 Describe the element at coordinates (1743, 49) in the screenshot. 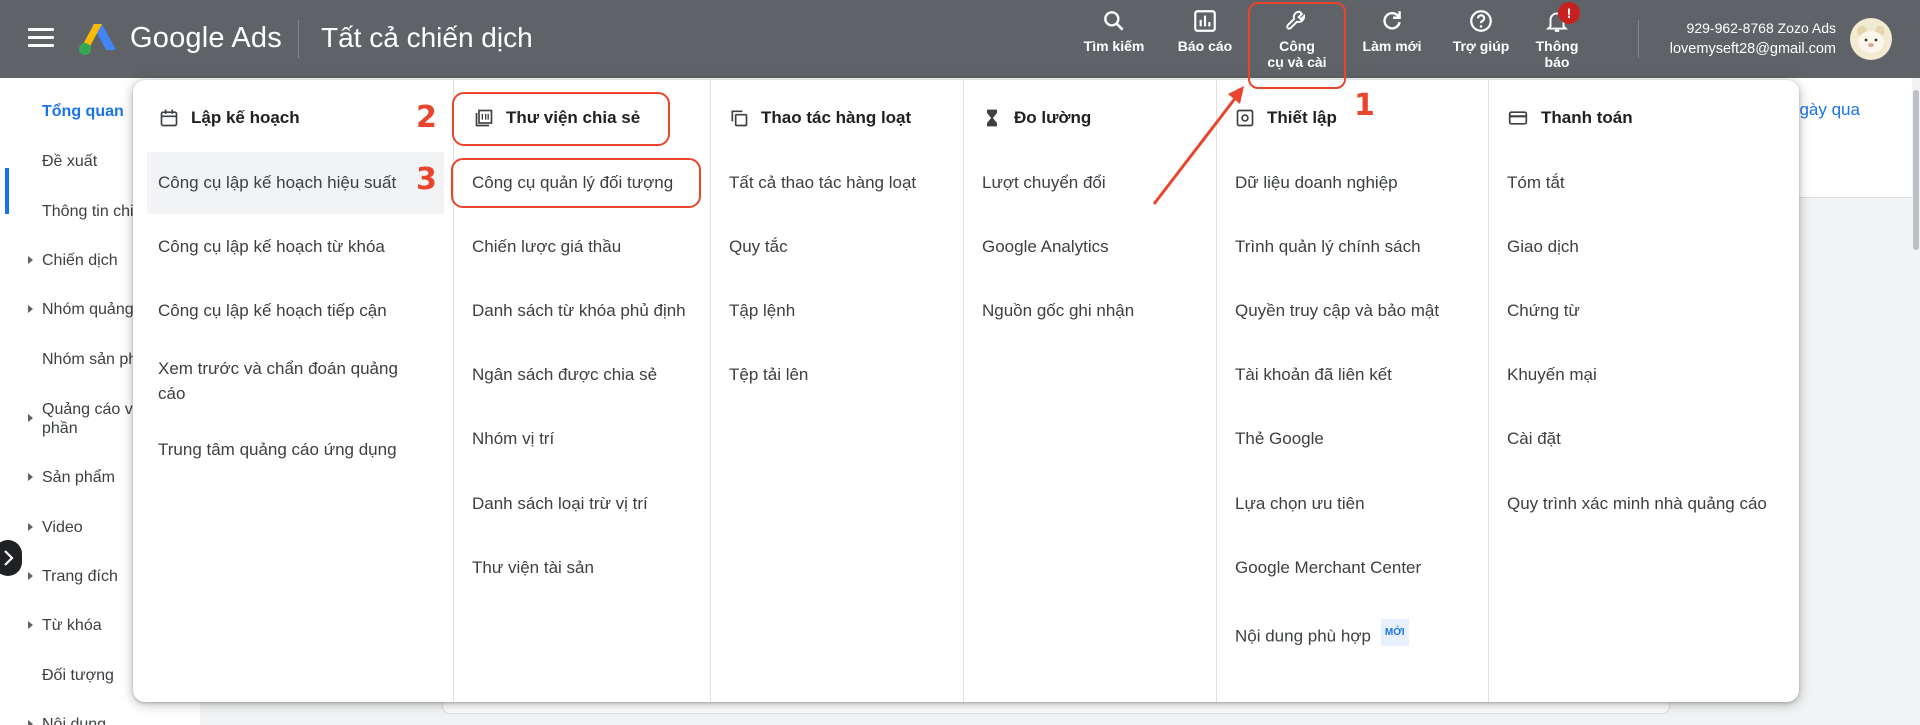

I see `account-email: lovemyseft28@gmail.com` at that location.